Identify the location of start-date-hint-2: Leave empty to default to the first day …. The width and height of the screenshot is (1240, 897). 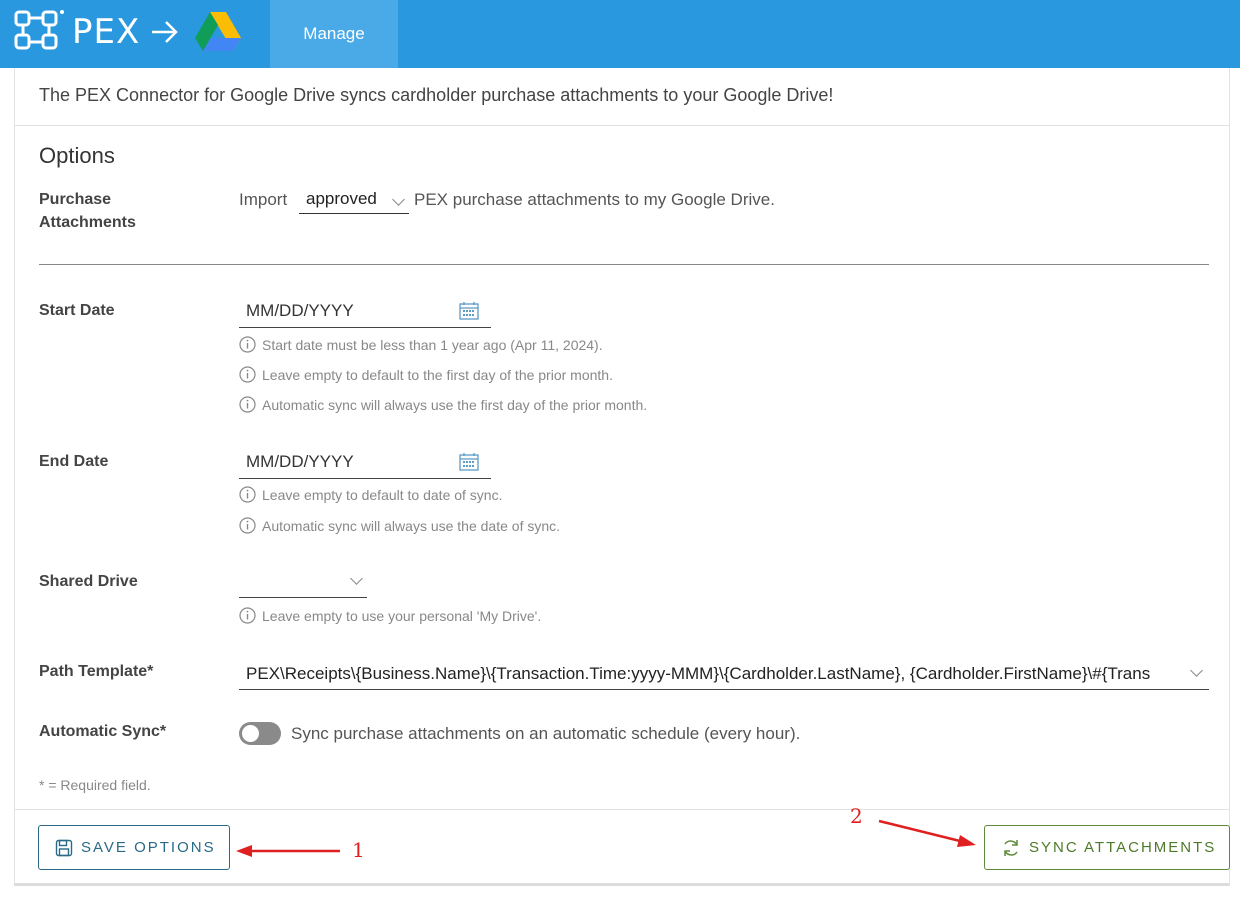
(426, 374).